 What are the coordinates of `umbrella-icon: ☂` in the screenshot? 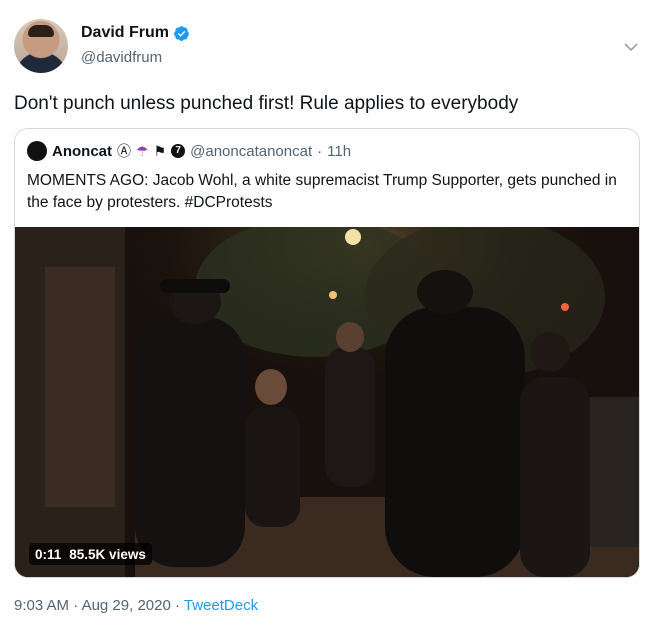 It's located at (142, 151).